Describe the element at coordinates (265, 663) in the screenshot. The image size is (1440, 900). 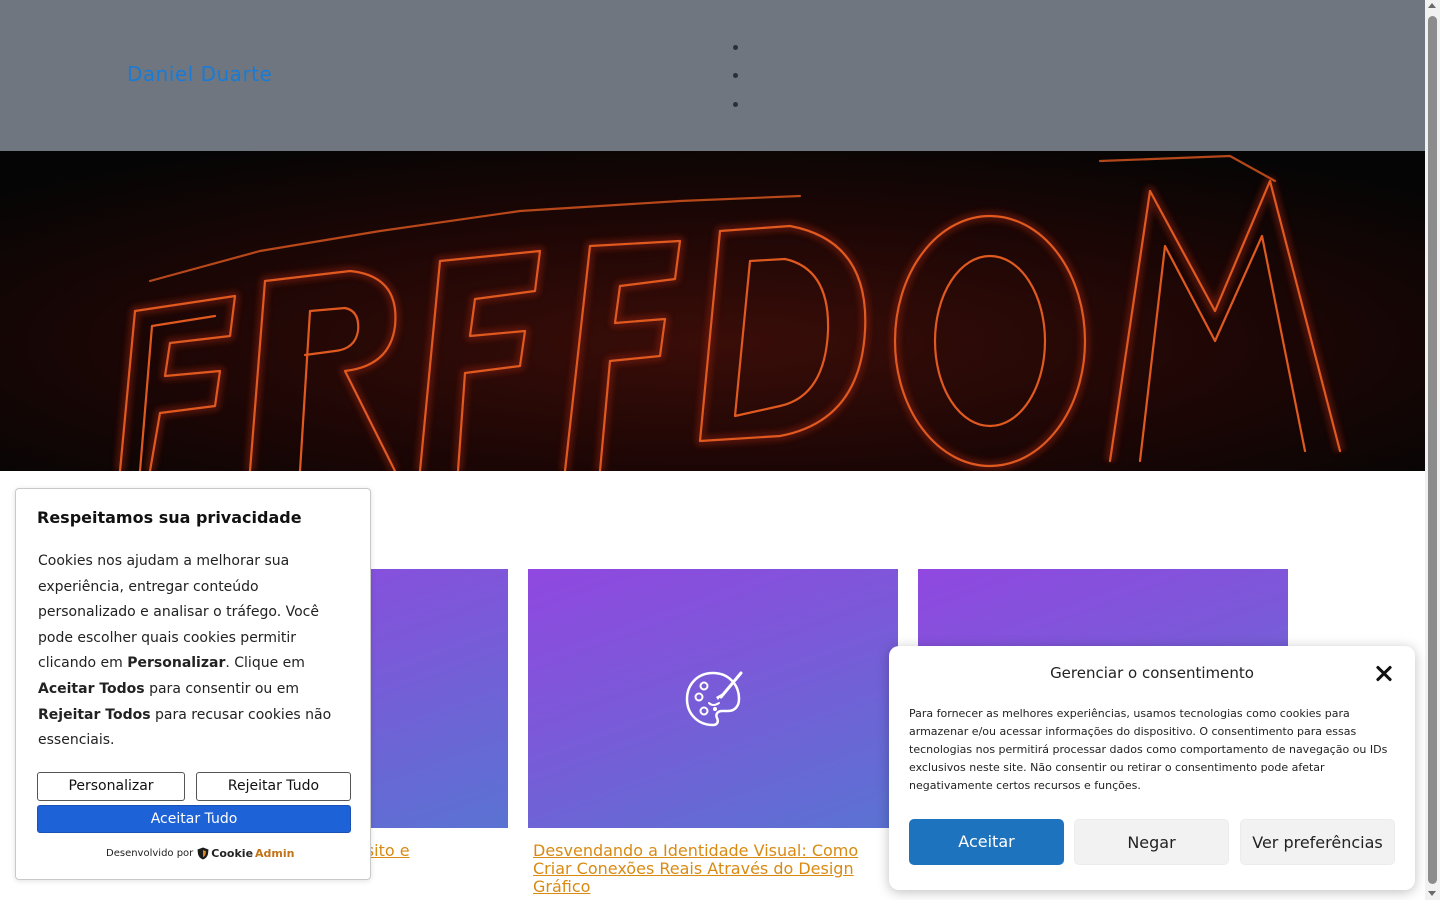
I see `cookie-text-segment: . Clique em` at that location.